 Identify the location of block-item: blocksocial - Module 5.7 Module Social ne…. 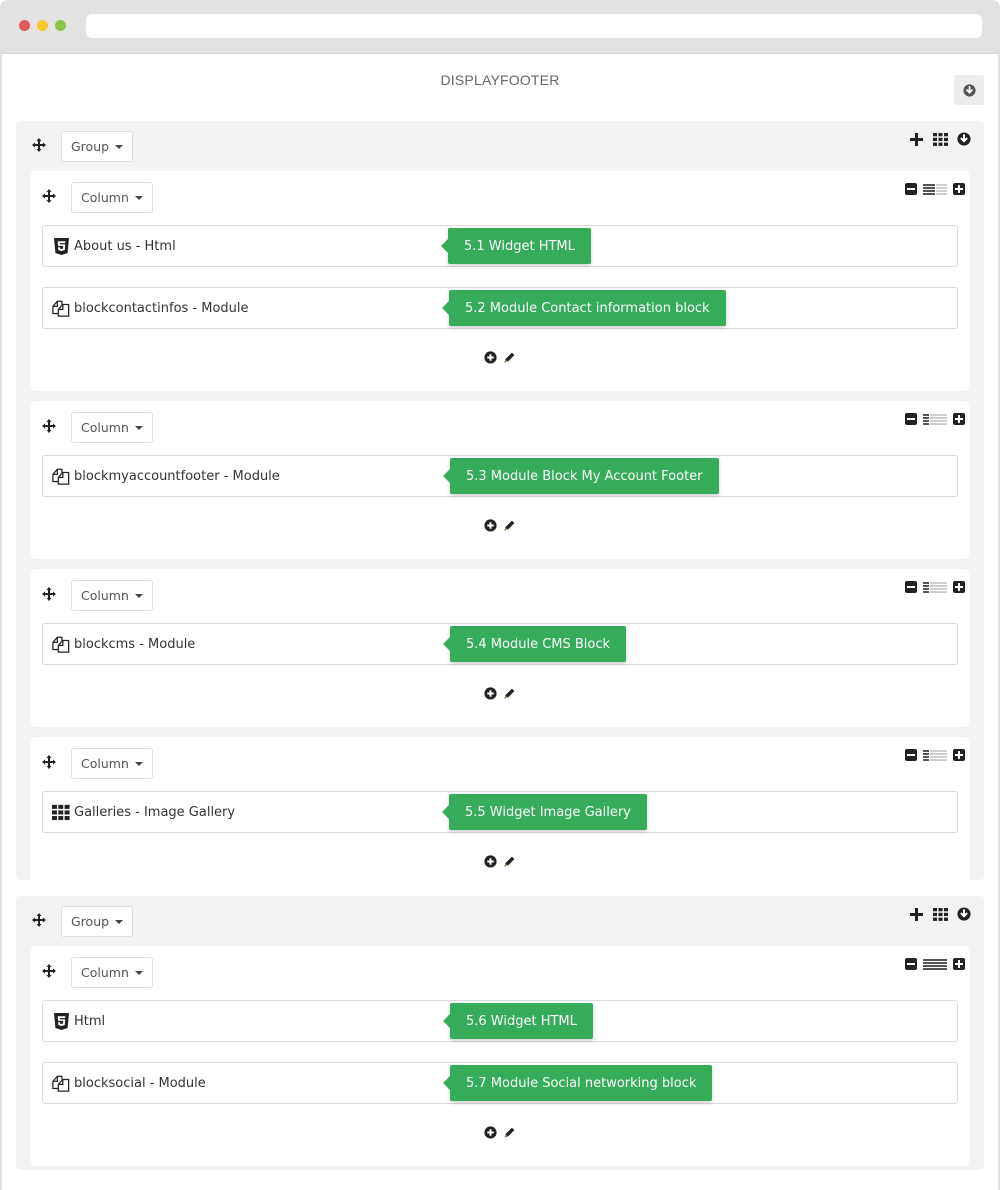
(500, 1083).